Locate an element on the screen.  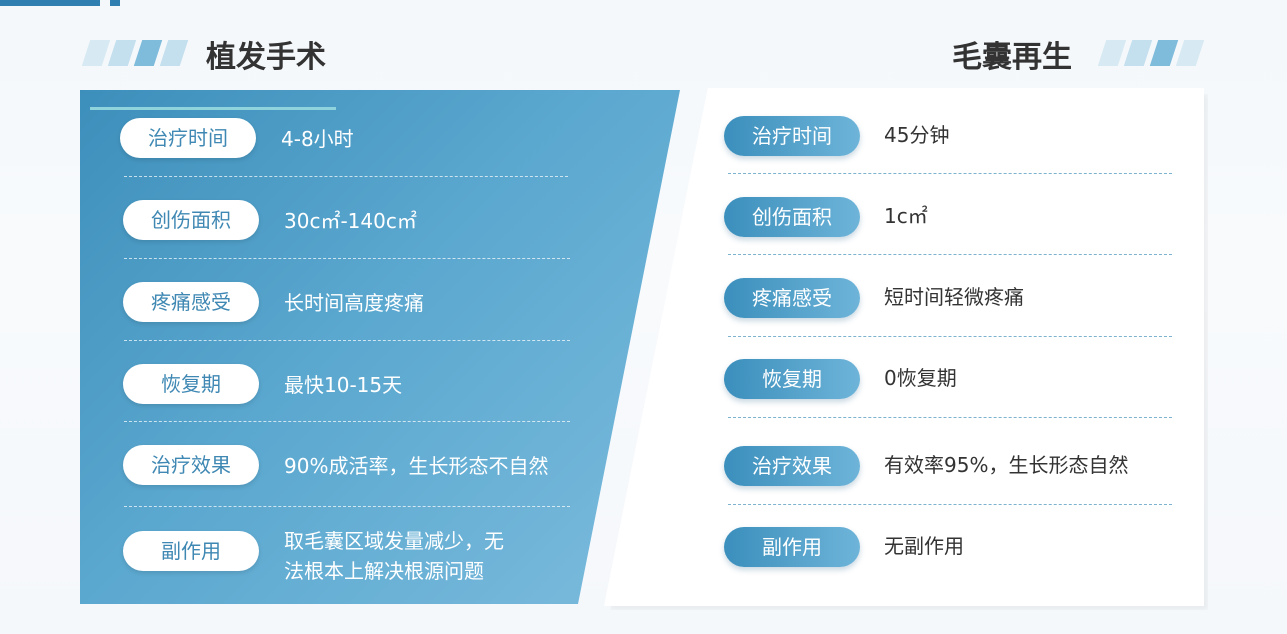
right-label-wound-area: 创伤面积 is located at coordinates (792, 217).